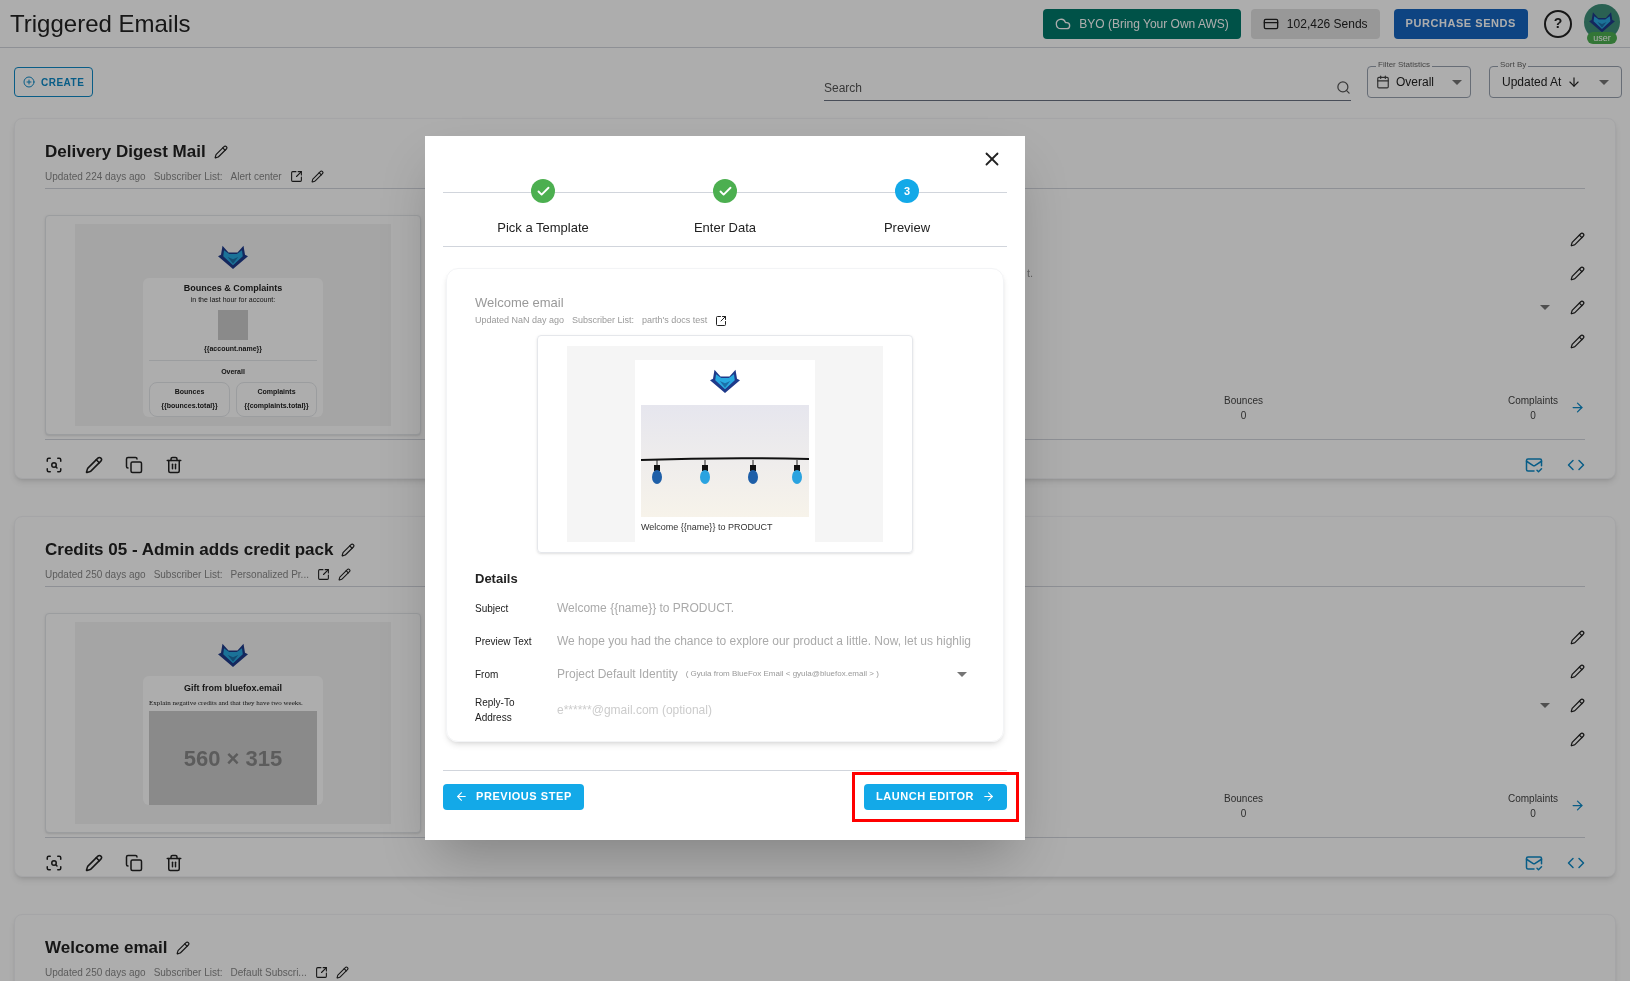  What do you see at coordinates (497, 578) in the screenshot?
I see `details-heading: Details` at bounding box center [497, 578].